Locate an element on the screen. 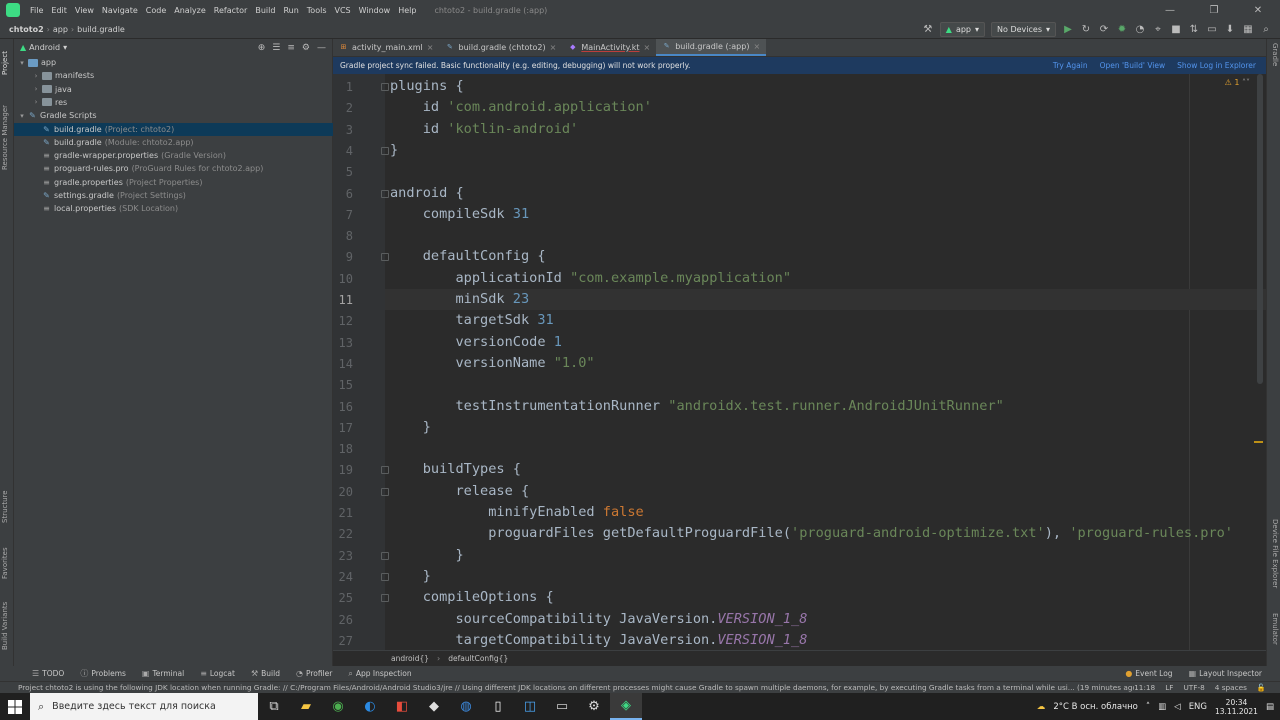  try-again-link: Try Again is located at coordinates (1070, 65).